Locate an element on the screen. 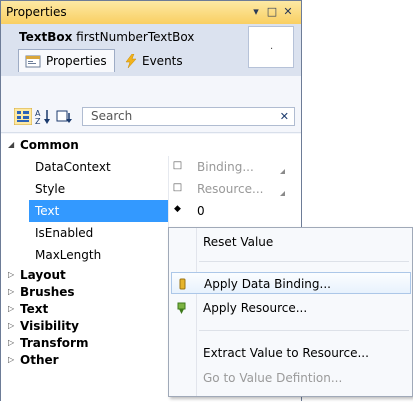  menu-item-reset-value: Reset Value is located at coordinates (290, 242).